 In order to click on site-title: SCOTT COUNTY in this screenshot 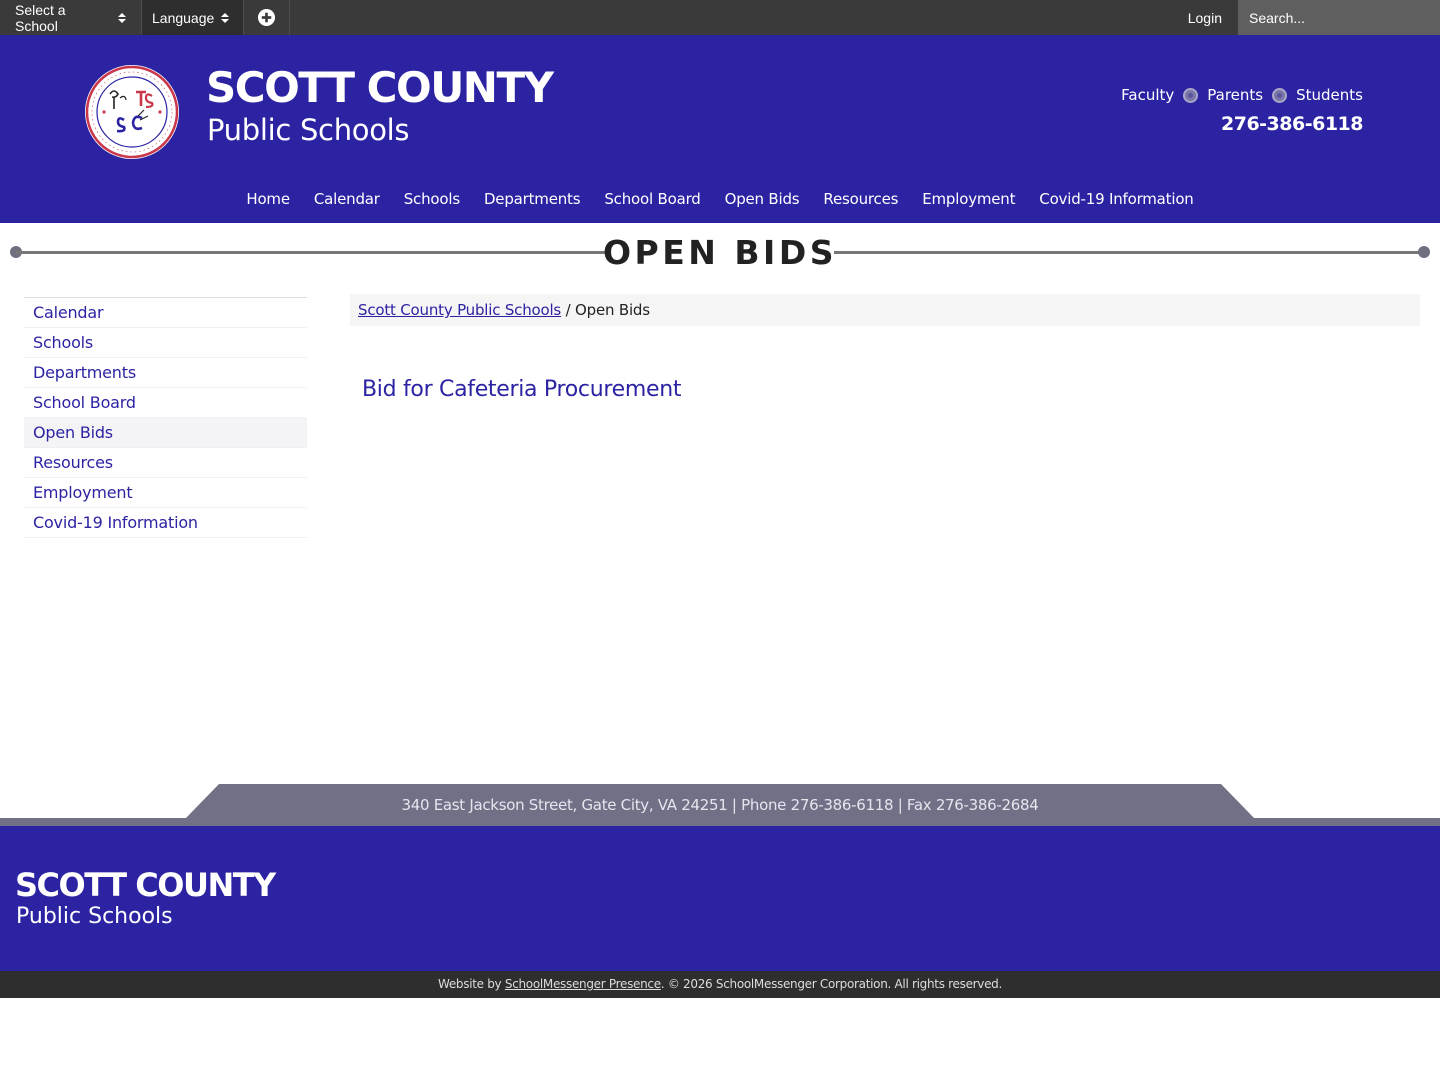, I will do `click(380, 88)`.